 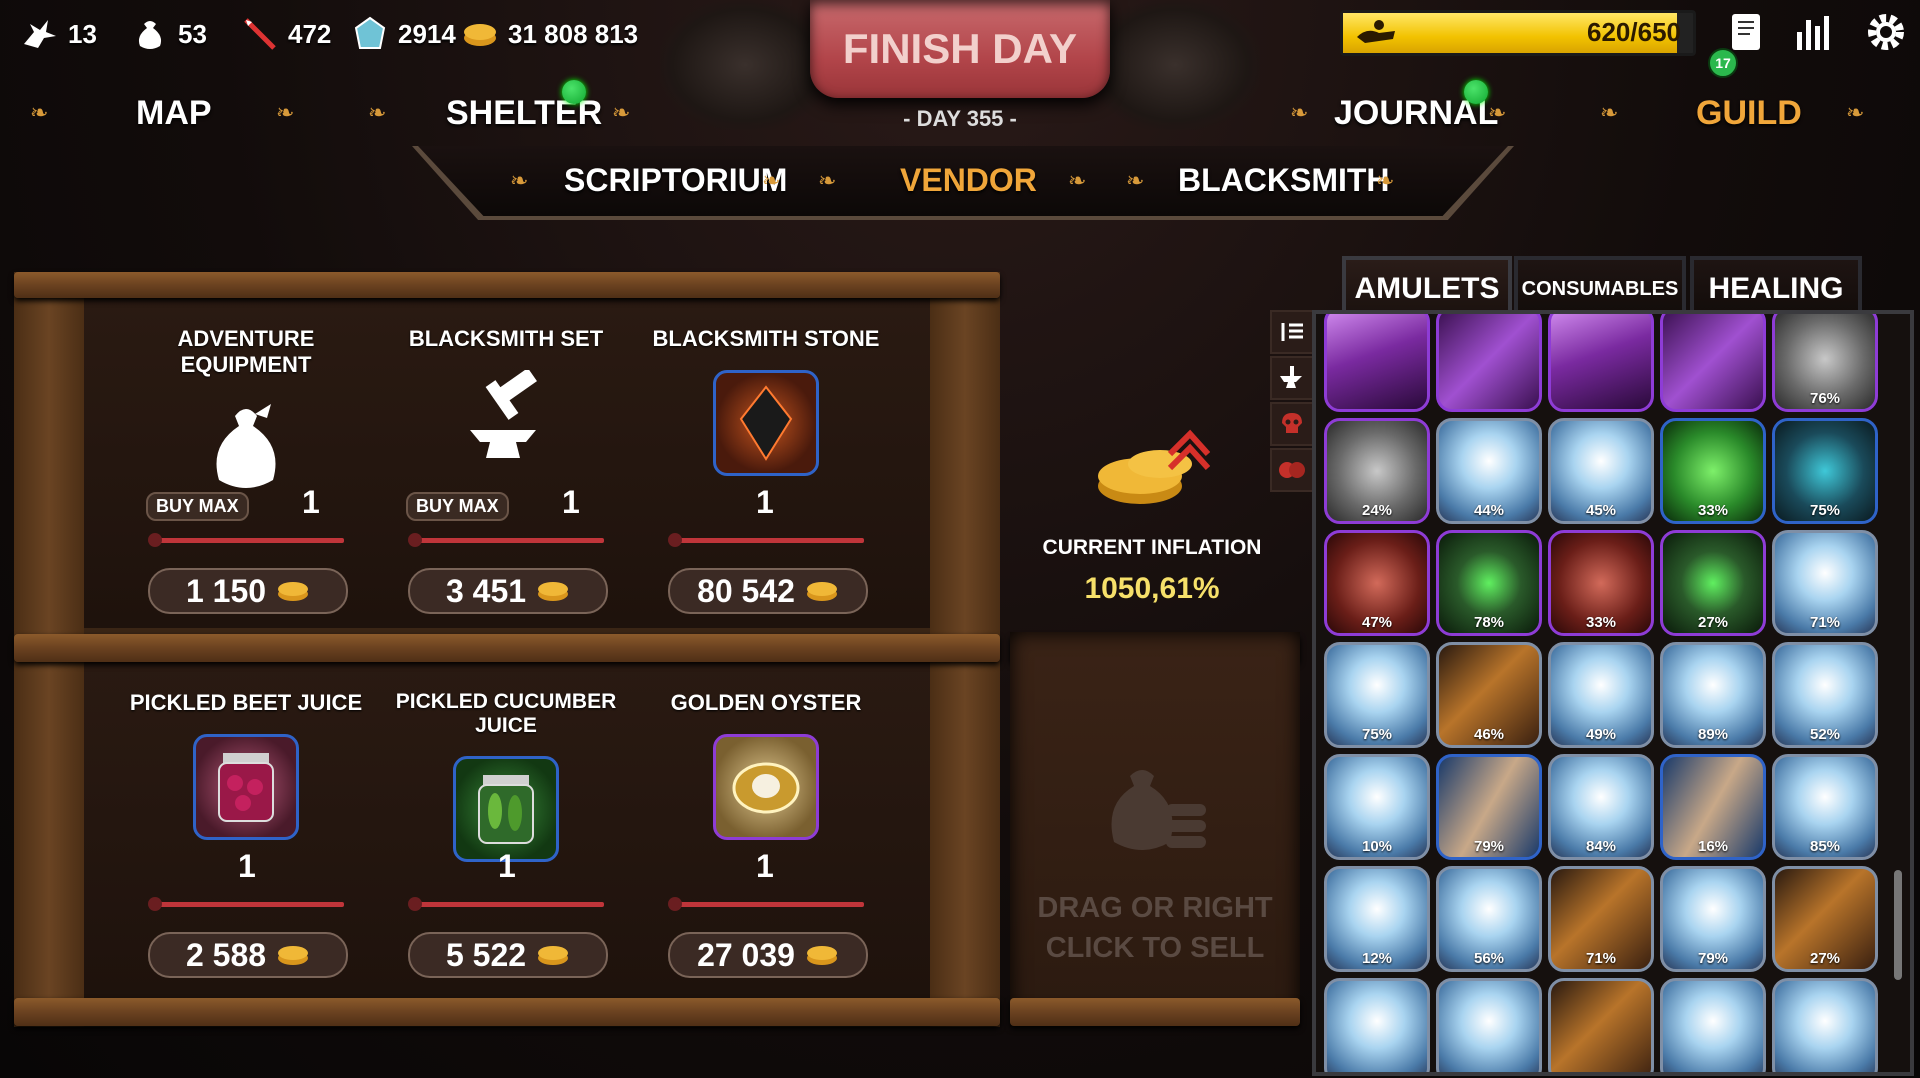 What do you see at coordinates (1713, 695) in the screenshot?
I see `inventory-slot: 89%` at bounding box center [1713, 695].